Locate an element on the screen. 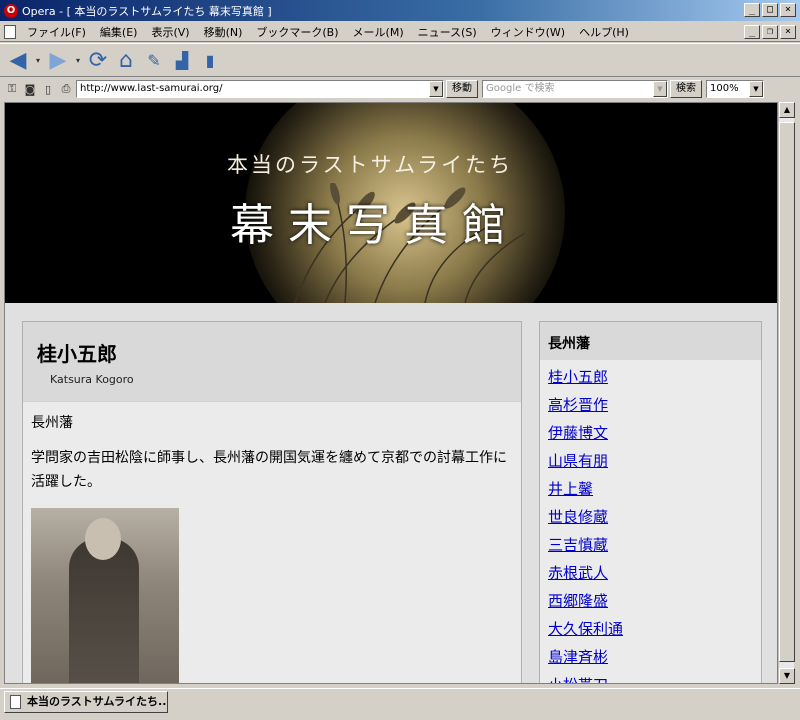  banner-title: 幕末写真館 is located at coordinates (375, 225).